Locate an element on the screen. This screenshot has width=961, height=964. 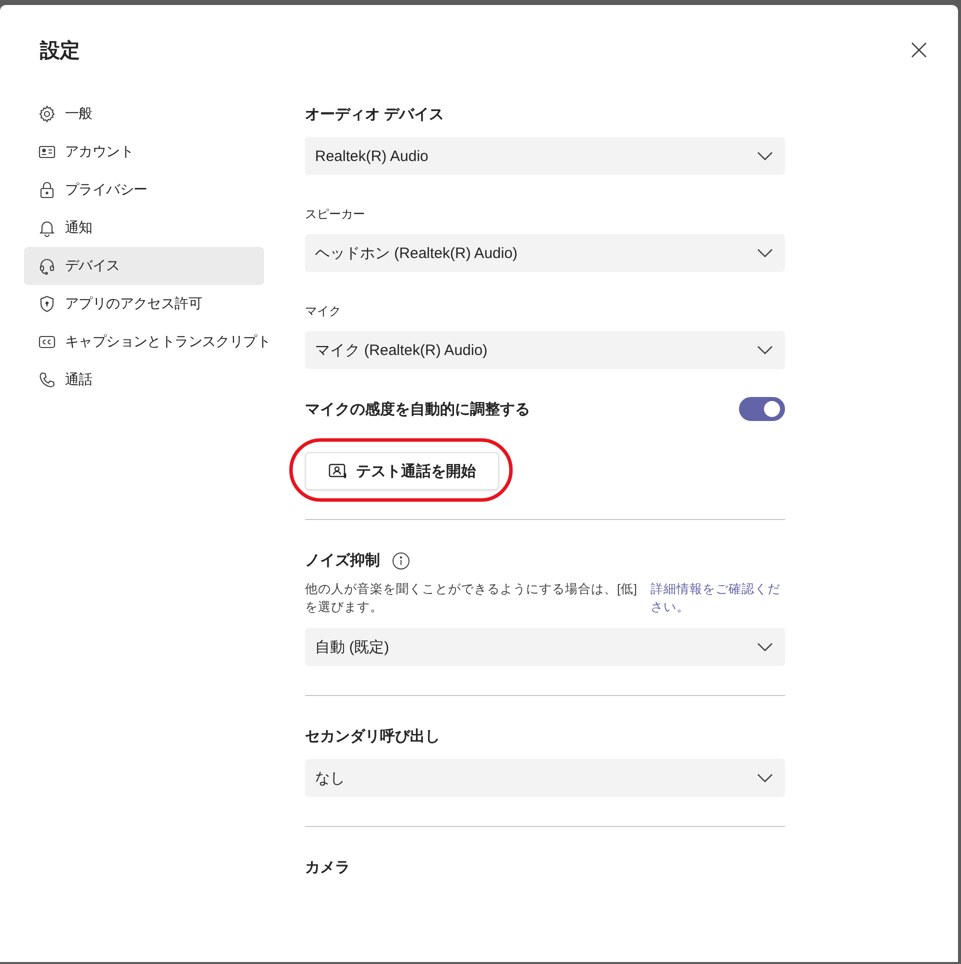
nav-item: 通話 is located at coordinates (144, 380).